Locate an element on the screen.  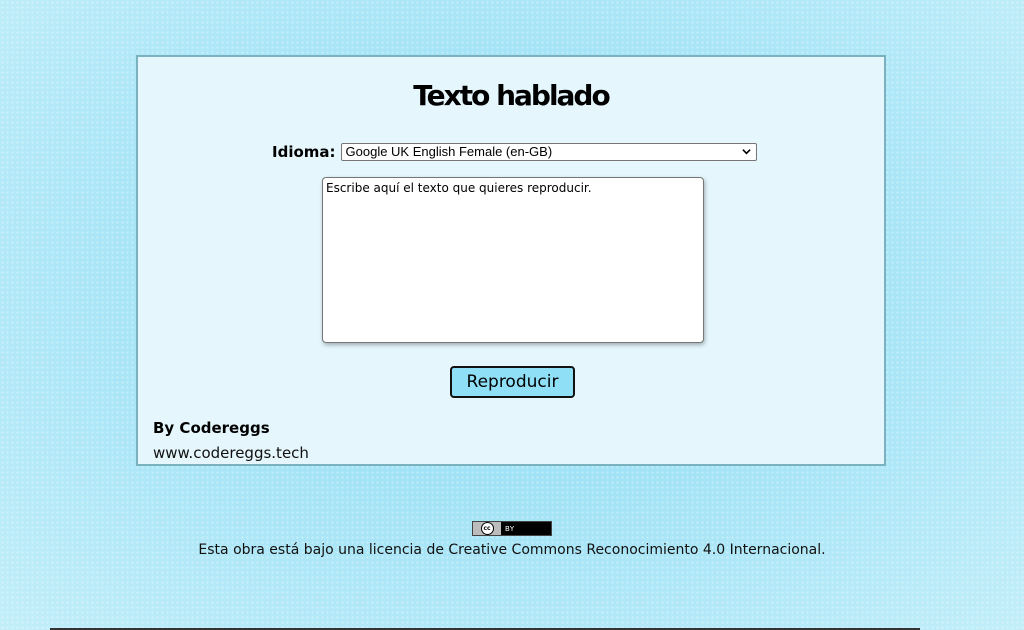
website-link: www.codereggs.tech is located at coordinates (231, 453).